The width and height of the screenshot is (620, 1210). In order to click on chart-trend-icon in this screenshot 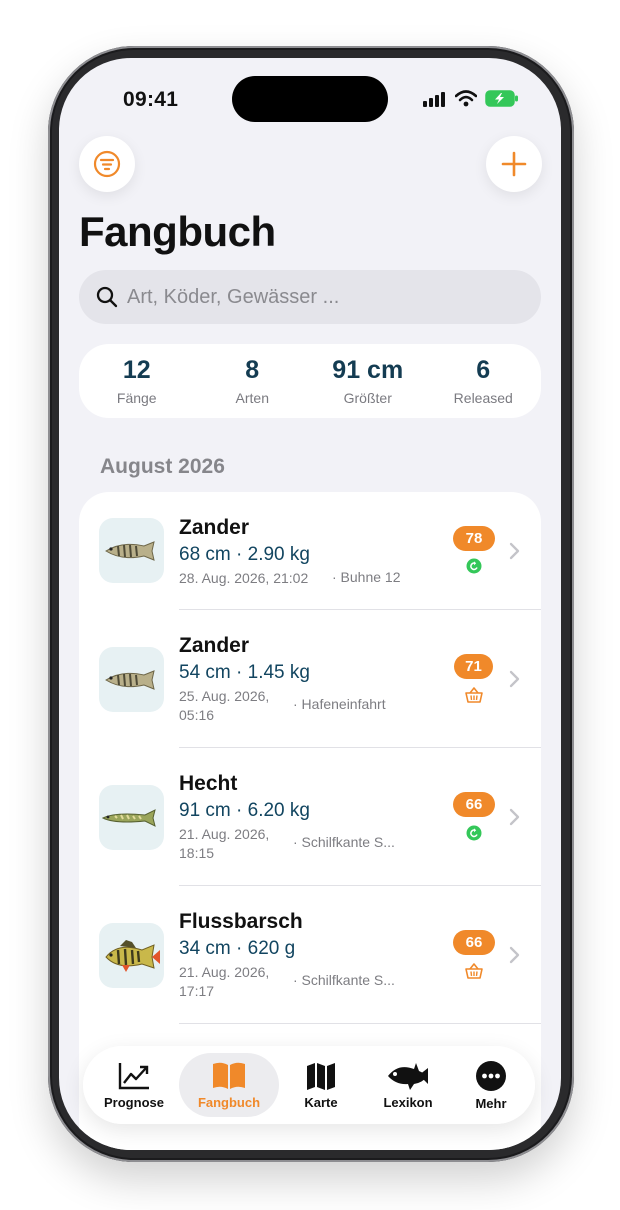, I will do `click(133, 1075)`.